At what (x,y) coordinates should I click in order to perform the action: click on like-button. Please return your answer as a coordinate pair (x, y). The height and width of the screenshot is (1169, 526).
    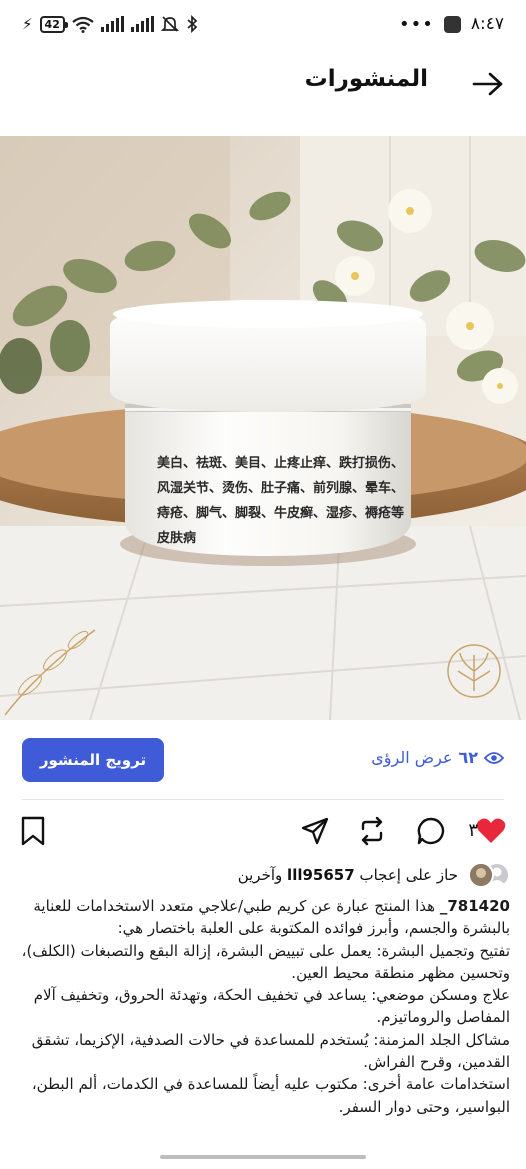
    Looking at the image, I should click on (491, 831).